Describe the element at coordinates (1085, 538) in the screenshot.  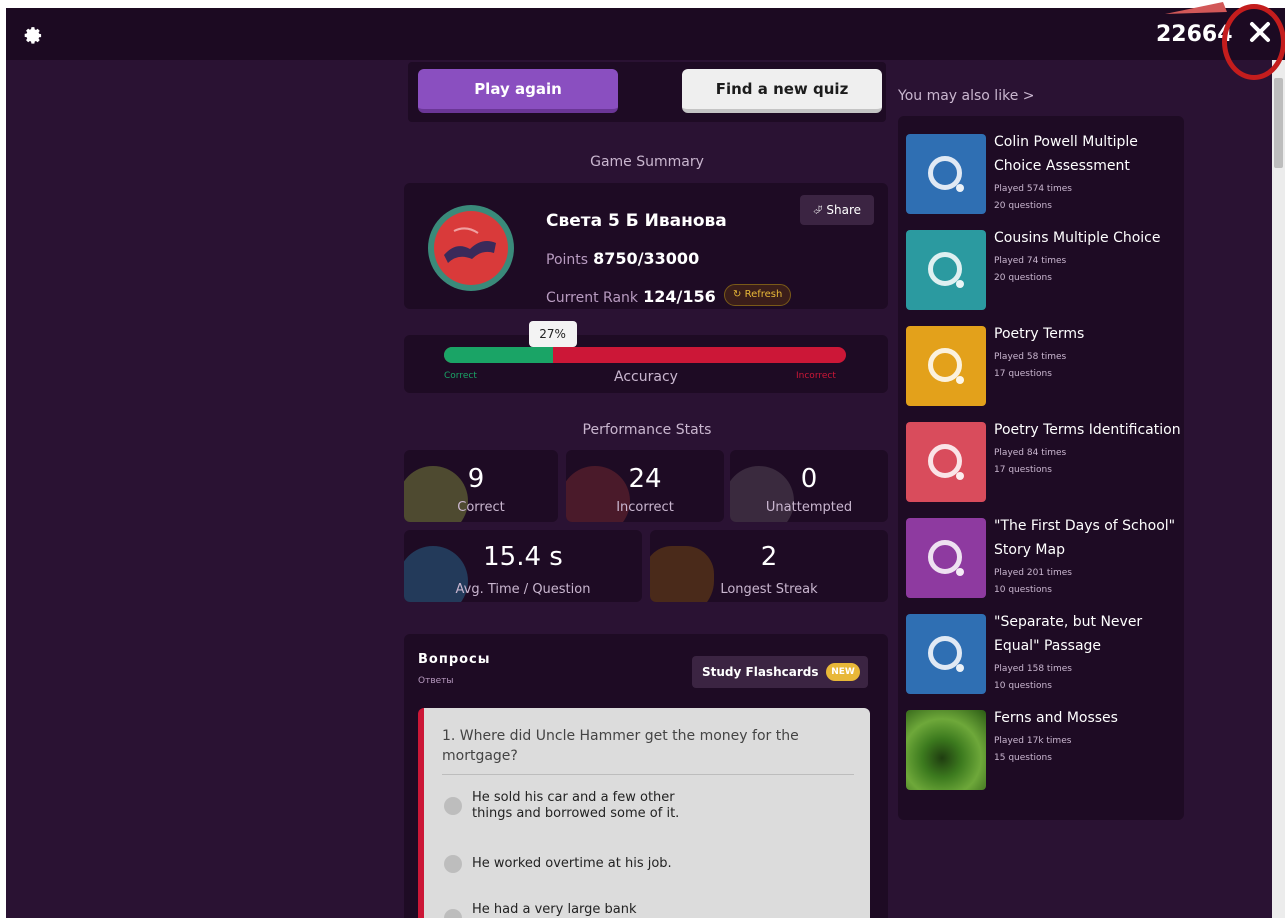
I see `quiz-title: "The First Days of School" Story Map` at that location.